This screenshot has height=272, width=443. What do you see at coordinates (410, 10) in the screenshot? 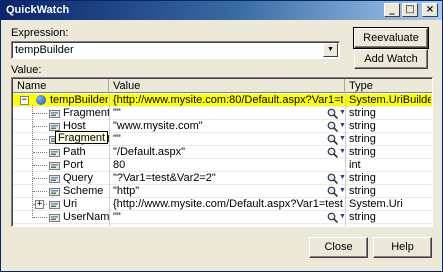
I see `maximize-button: □` at bounding box center [410, 10].